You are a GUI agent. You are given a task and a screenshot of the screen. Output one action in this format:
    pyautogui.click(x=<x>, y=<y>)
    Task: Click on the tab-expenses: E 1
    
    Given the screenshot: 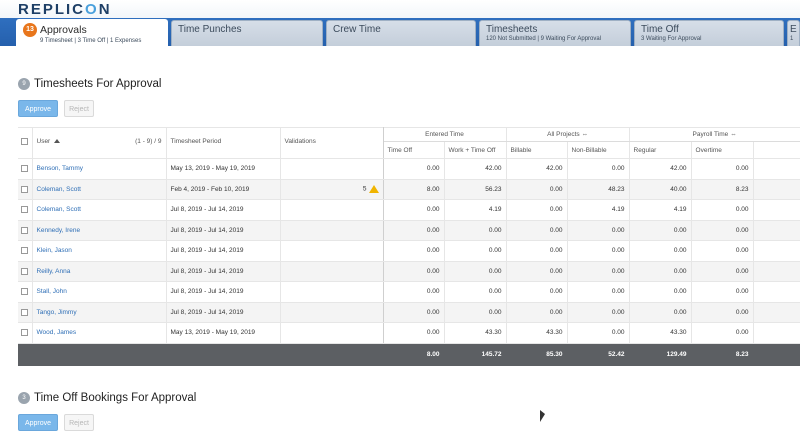 What is the action you would take?
    pyautogui.click(x=793, y=33)
    